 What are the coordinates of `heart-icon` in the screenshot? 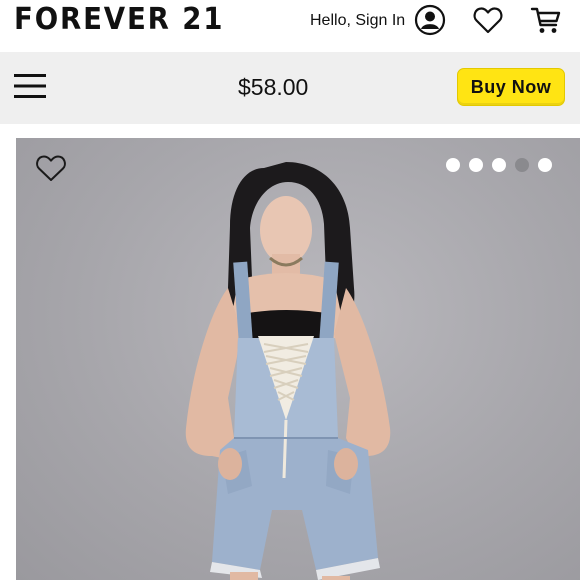 It's located at (488, 20).